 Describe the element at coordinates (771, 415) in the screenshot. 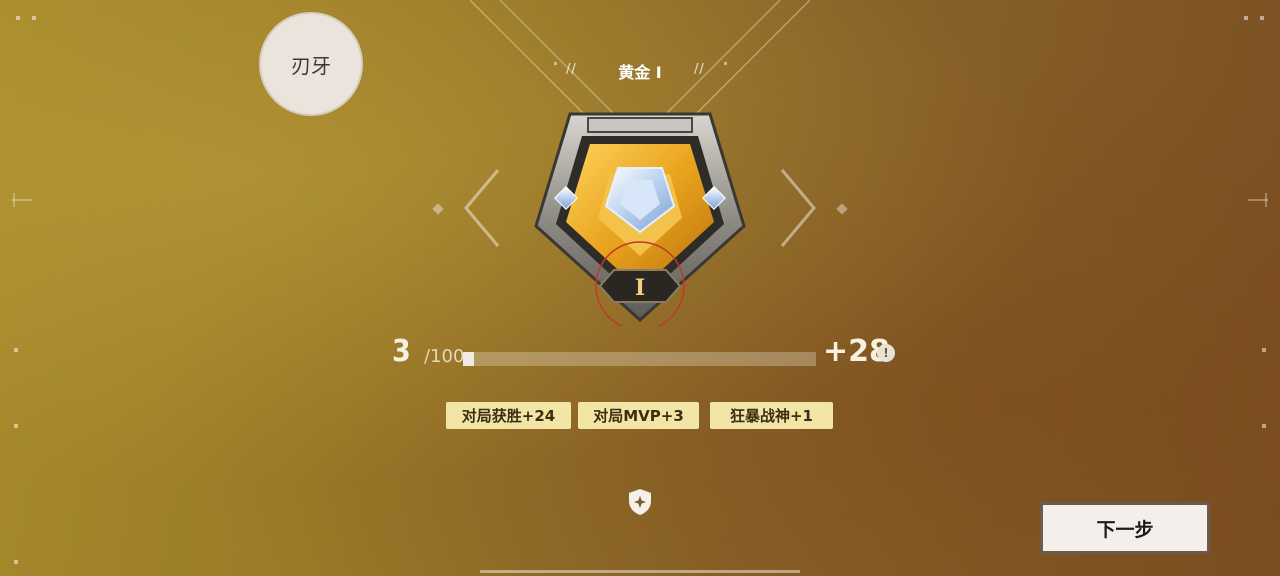

I see `bonus-chip-berserk: 狂暴战神+1` at that location.